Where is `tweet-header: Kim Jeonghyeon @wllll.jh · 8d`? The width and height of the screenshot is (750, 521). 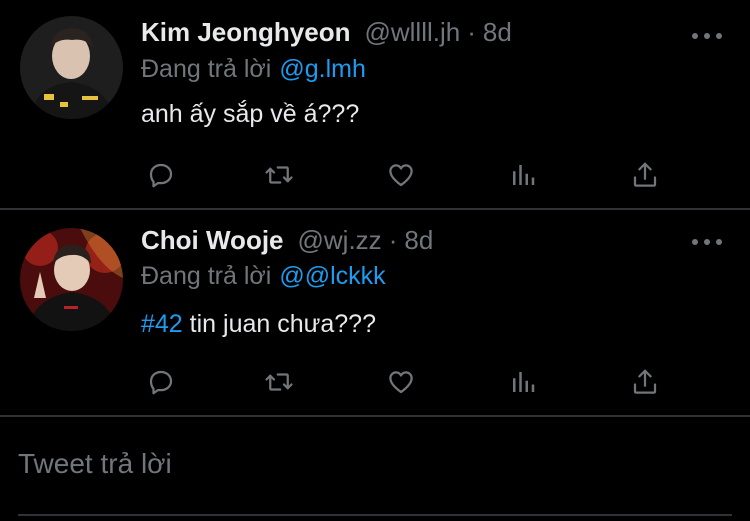
tweet-header: Kim Jeonghyeon @wllll.jh · 8d is located at coordinates (415, 34).